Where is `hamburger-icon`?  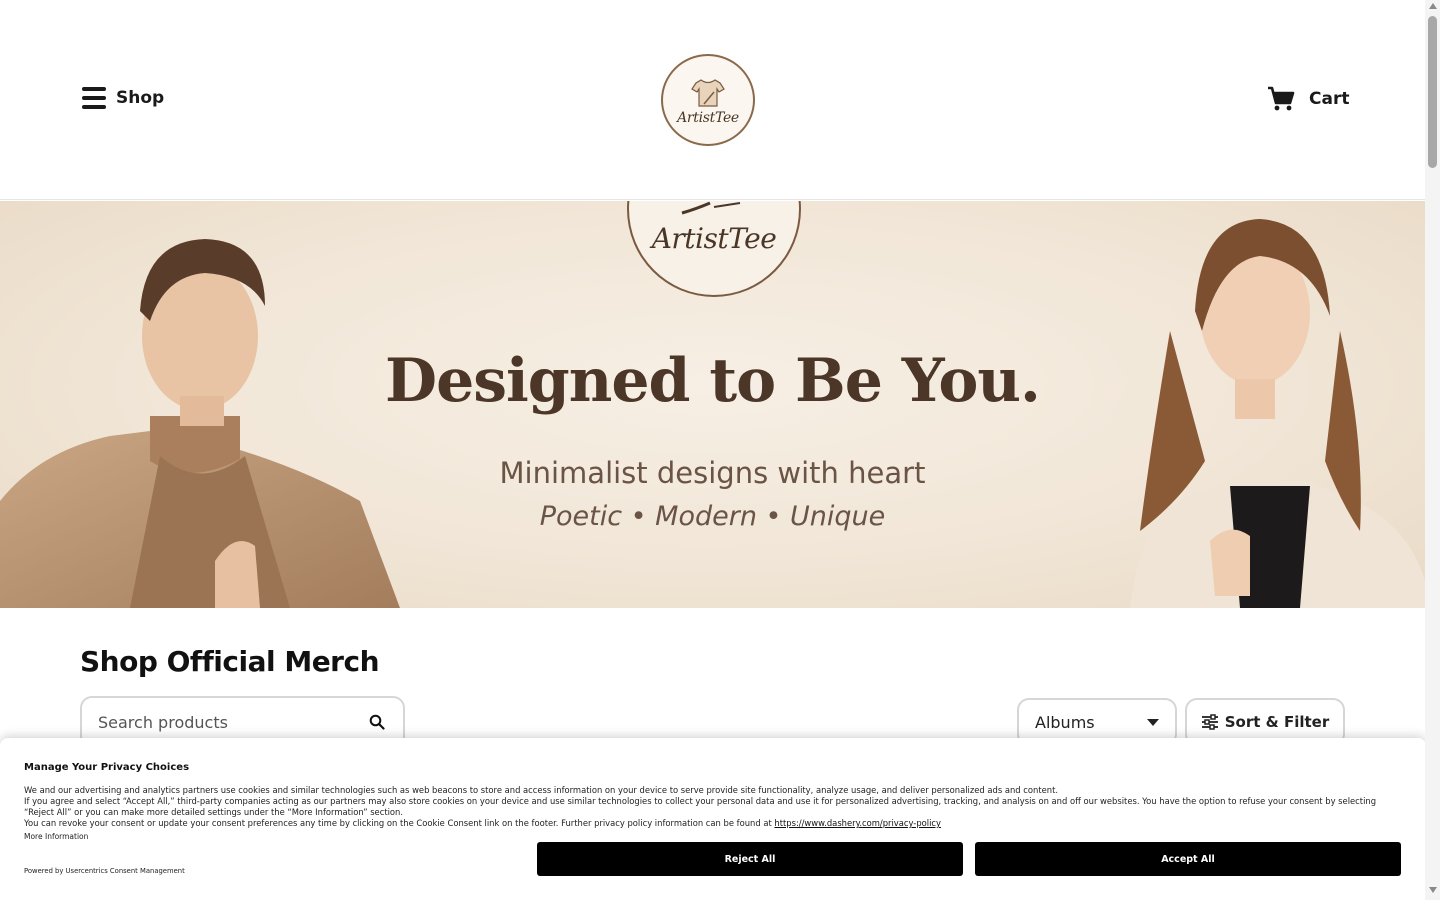
hamburger-icon is located at coordinates (94, 98).